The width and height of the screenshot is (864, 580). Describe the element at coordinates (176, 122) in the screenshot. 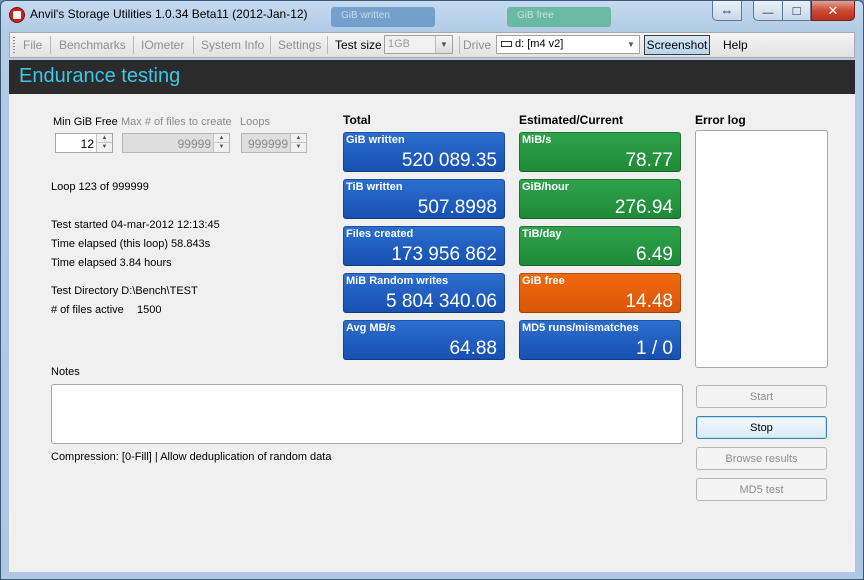

I see `max-files-label: Max # of files to create` at that location.